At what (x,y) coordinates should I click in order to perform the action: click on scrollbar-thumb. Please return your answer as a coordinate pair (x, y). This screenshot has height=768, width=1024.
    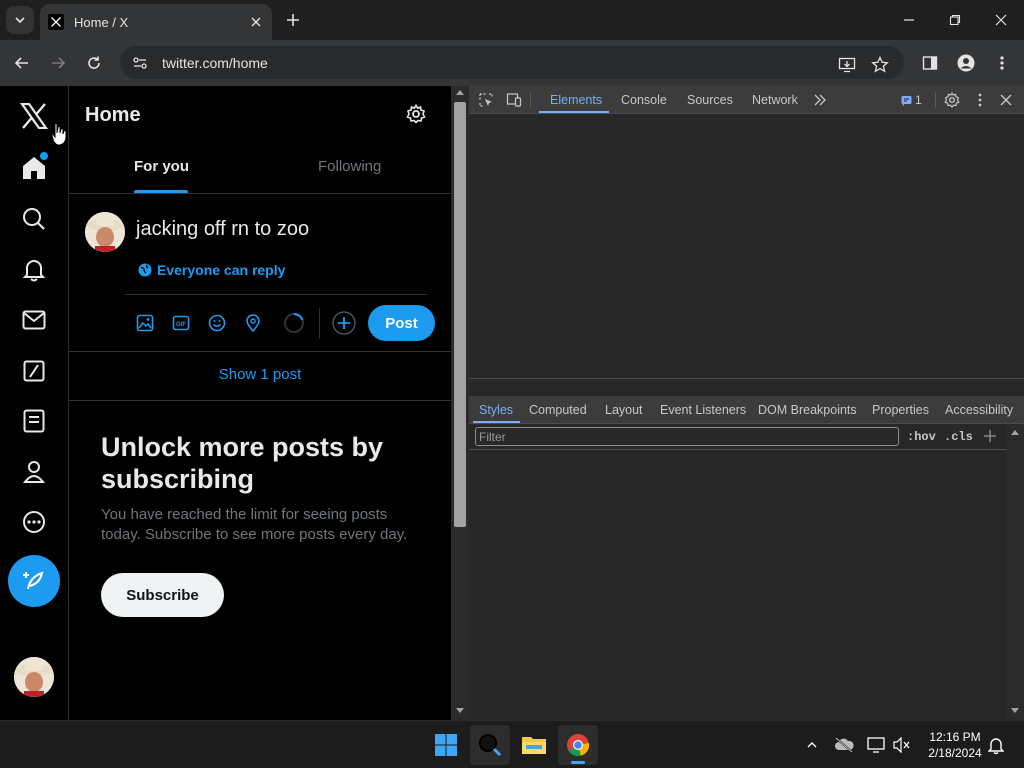
    Looking at the image, I should click on (460, 314).